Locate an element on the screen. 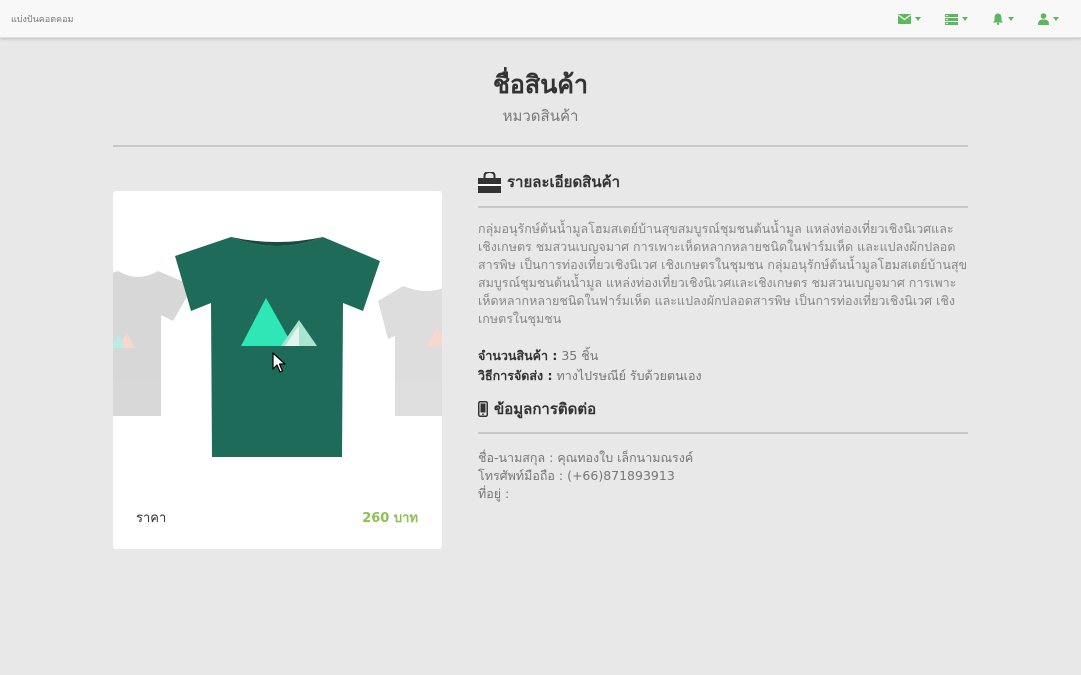  contact-heading: ข้อมูลการติดต่อ is located at coordinates (537, 409).